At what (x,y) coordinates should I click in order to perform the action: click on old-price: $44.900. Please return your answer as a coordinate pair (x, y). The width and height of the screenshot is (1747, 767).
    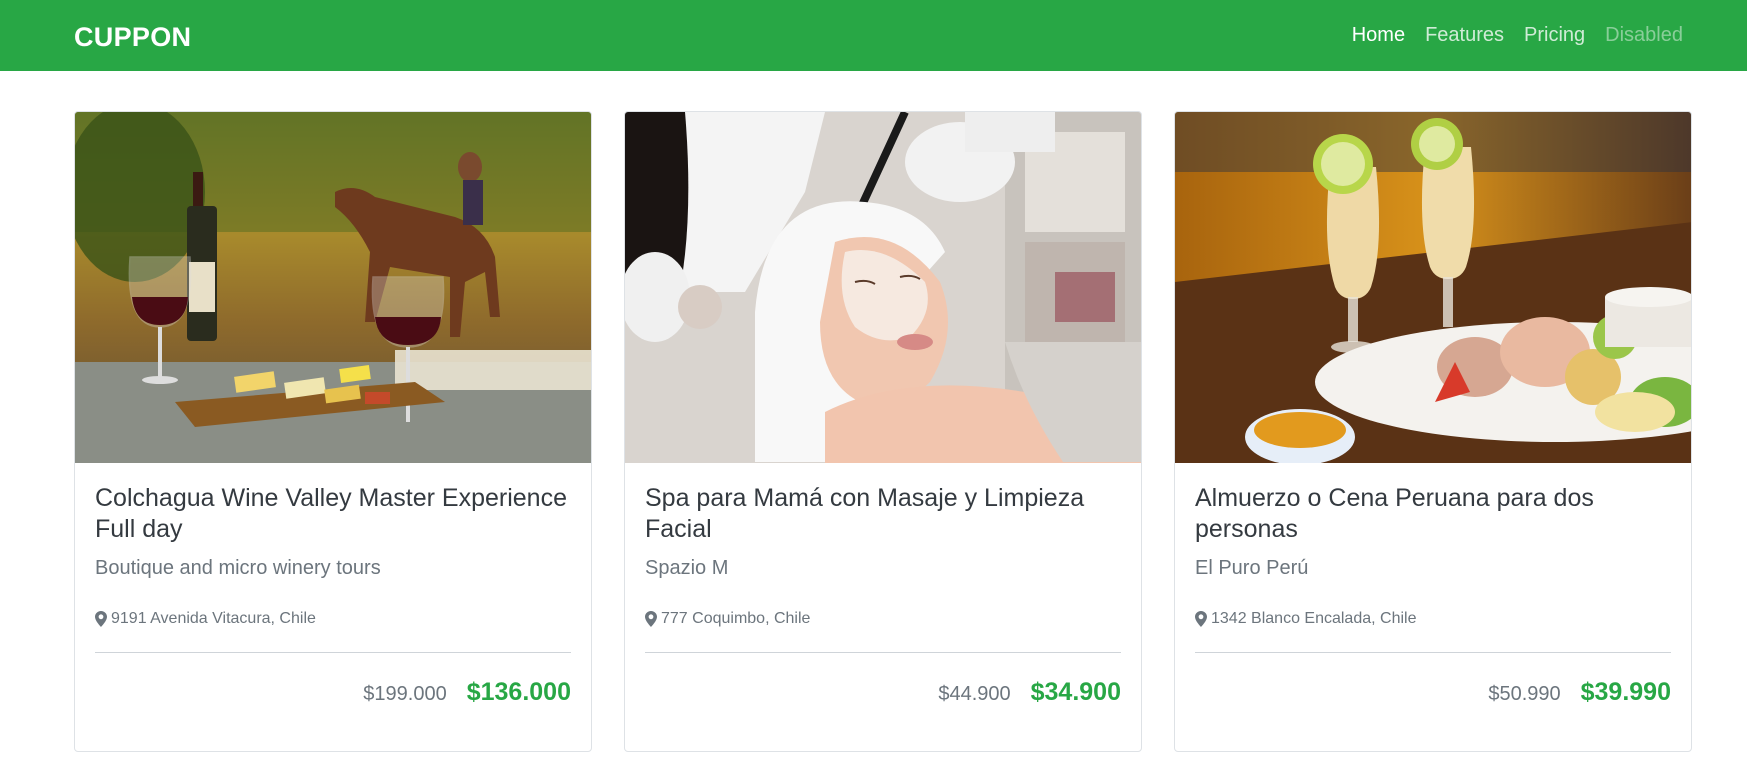
    Looking at the image, I should click on (974, 694).